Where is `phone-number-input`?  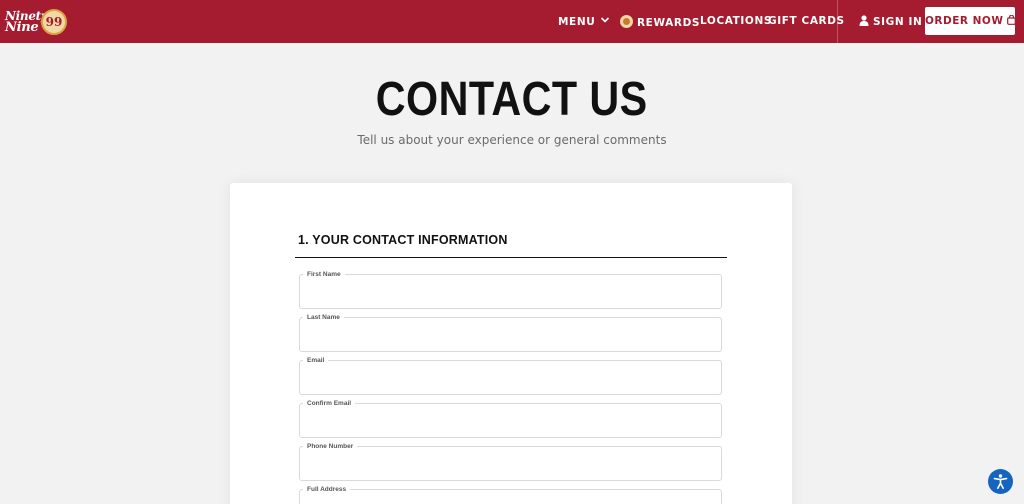 phone-number-input is located at coordinates (510, 466).